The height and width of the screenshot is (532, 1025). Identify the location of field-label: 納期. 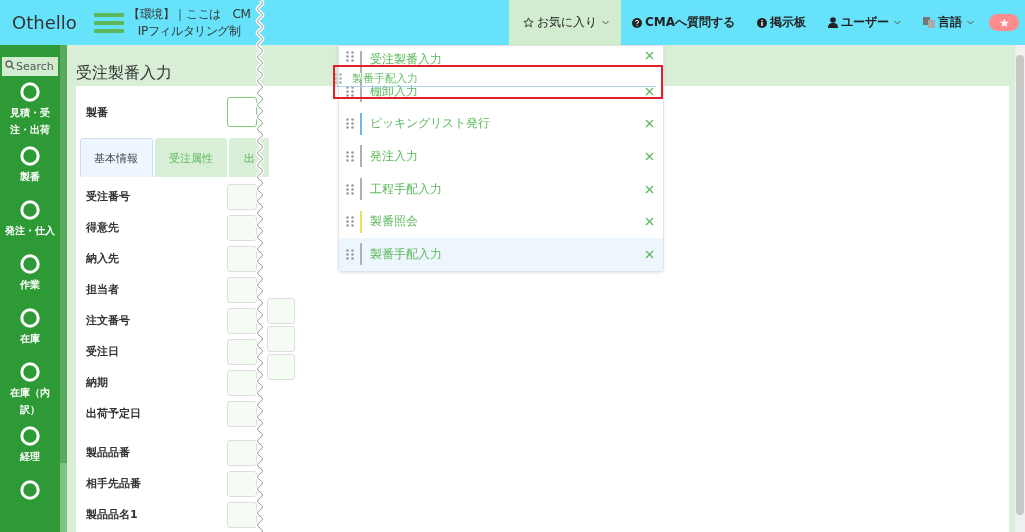
(97, 382).